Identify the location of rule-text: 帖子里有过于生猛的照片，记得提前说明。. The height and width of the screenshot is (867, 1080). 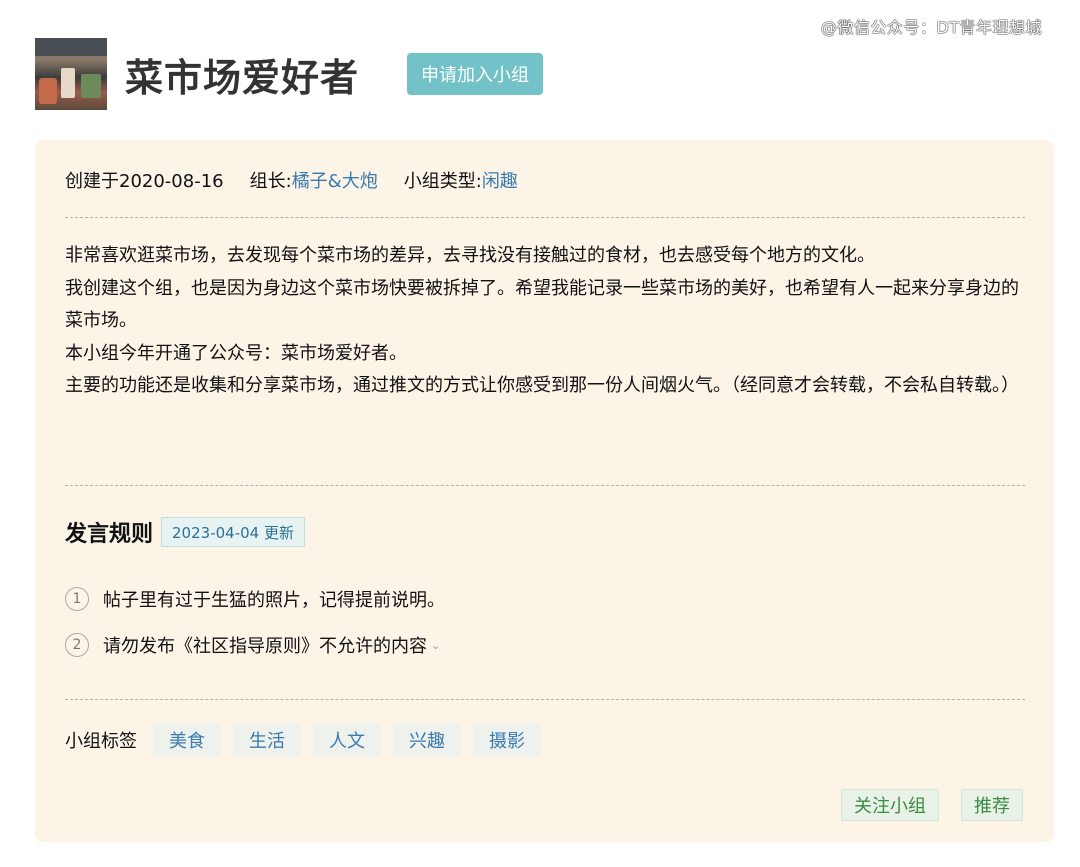
(274, 600).